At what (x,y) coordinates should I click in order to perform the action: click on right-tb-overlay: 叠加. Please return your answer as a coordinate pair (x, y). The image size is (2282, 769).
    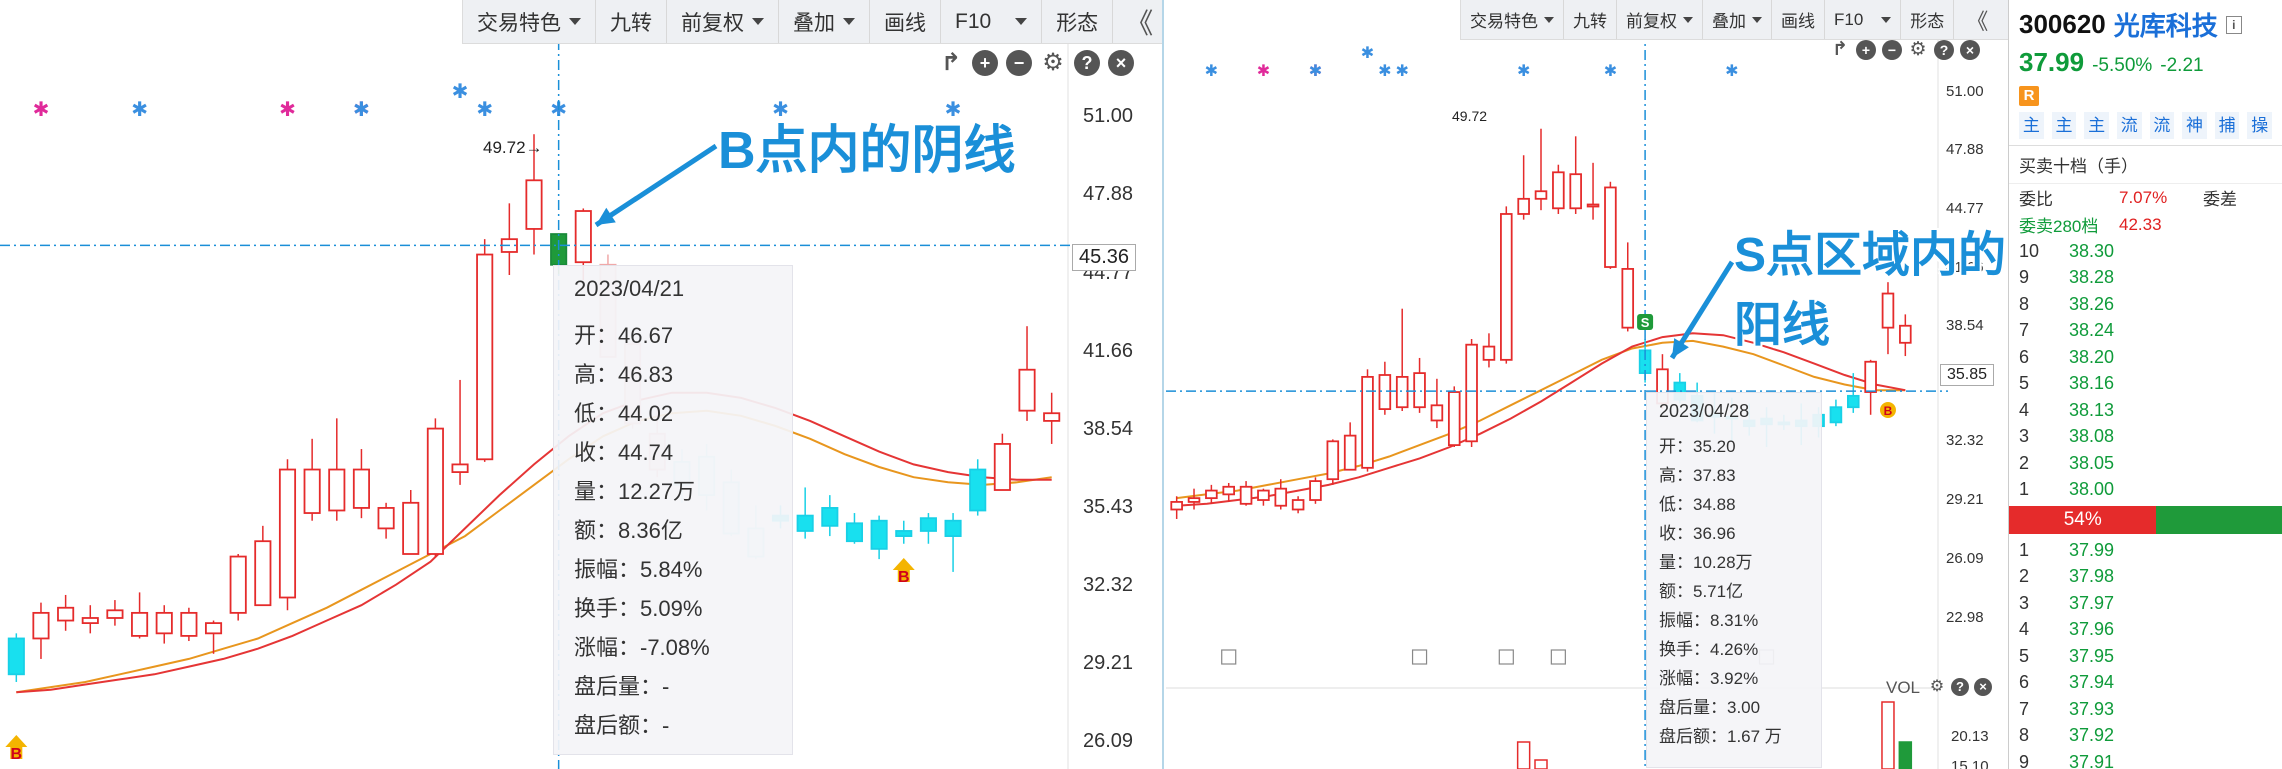
    Looking at the image, I should click on (1737, 19).